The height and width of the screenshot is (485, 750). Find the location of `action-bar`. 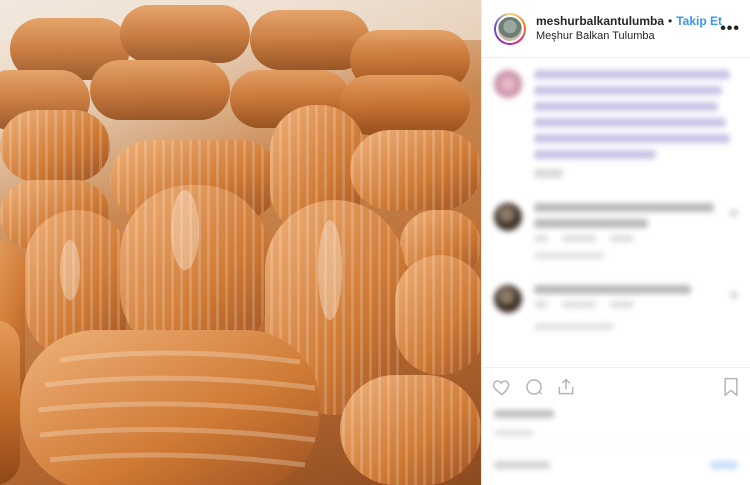

action-bar is located at coordinates (616, 386).